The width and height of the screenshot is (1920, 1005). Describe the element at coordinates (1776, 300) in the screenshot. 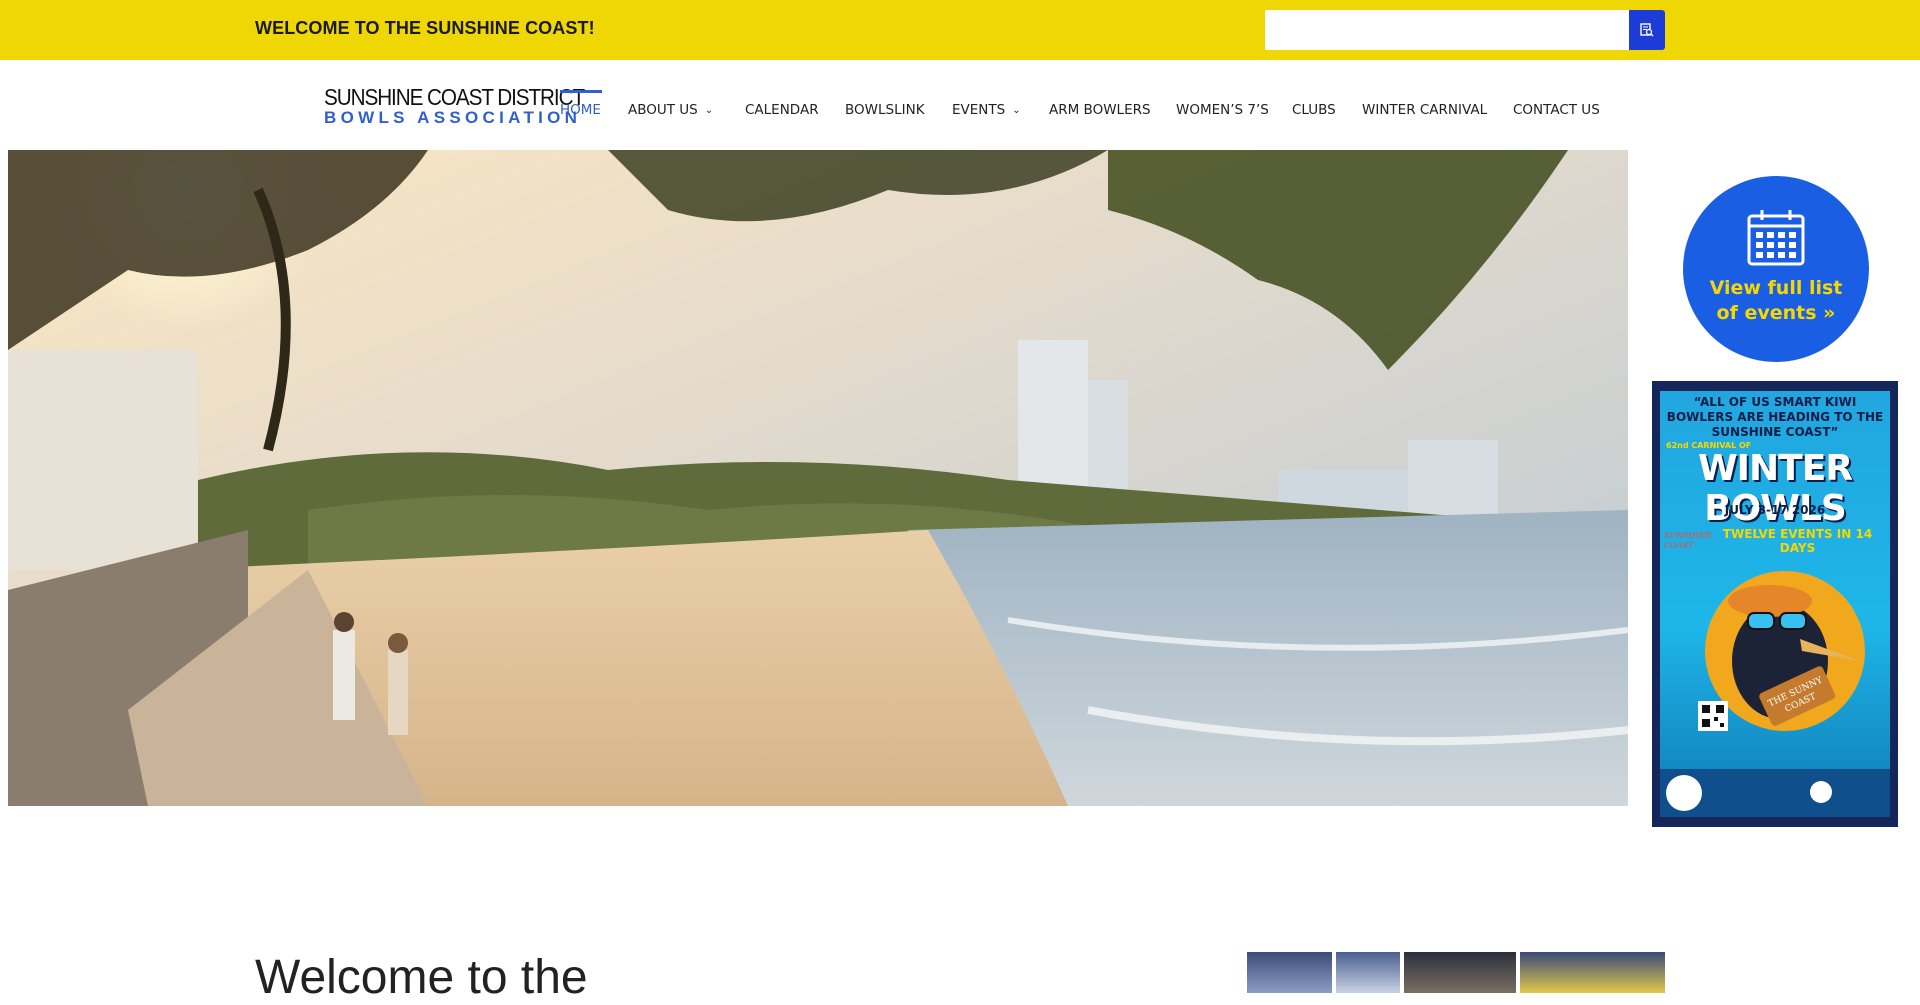

I see `view-events-label: View full list of events »` at that location.